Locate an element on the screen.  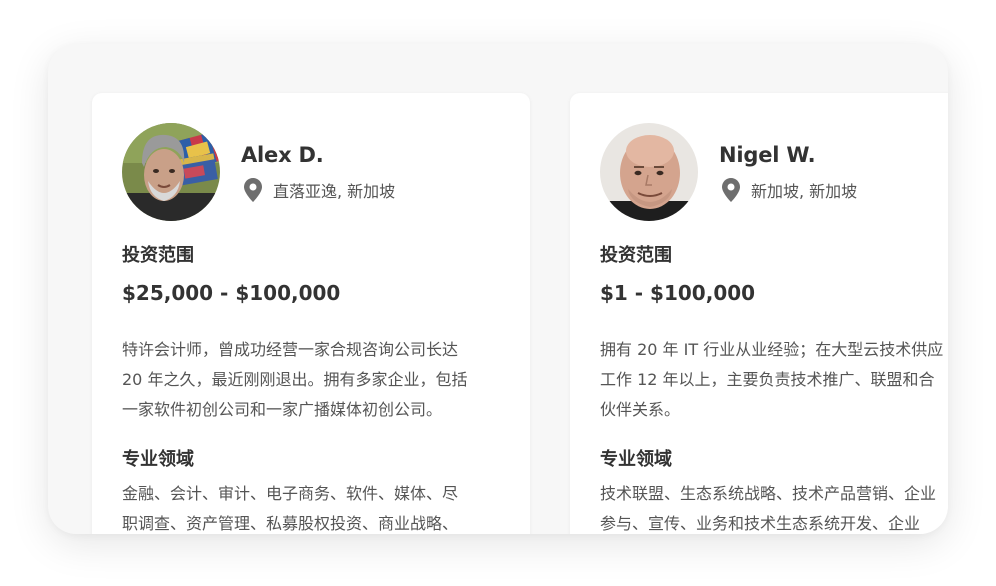
expertise-line: 职调查、资产管理、私募股权投资、商业战略、 is located at coordinates (290, 523).